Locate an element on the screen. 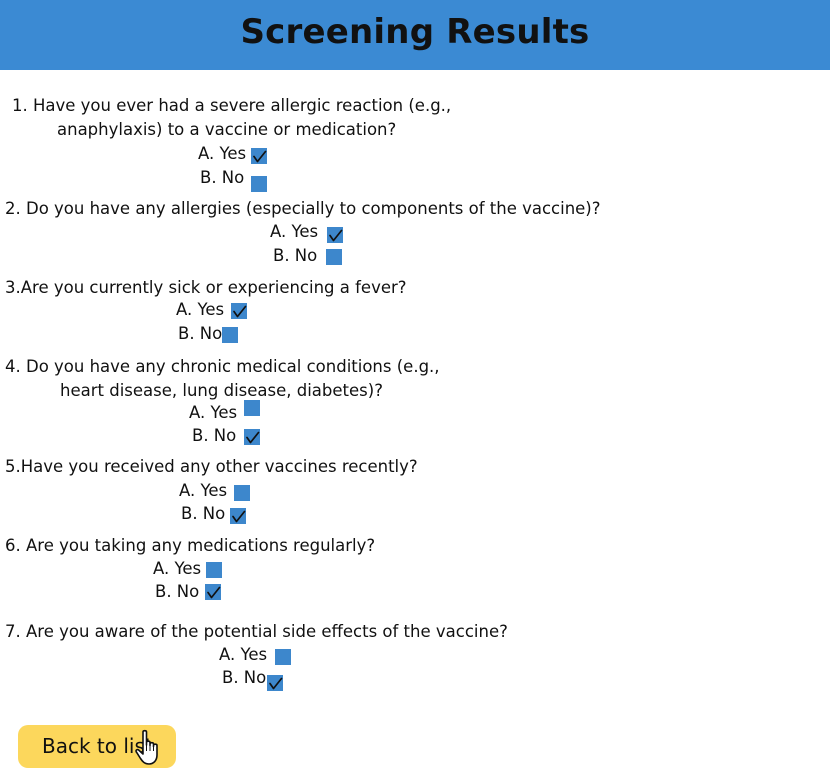 The image size is (830, 768). question-4-no-checkbox is located at coordinates (252, 437).